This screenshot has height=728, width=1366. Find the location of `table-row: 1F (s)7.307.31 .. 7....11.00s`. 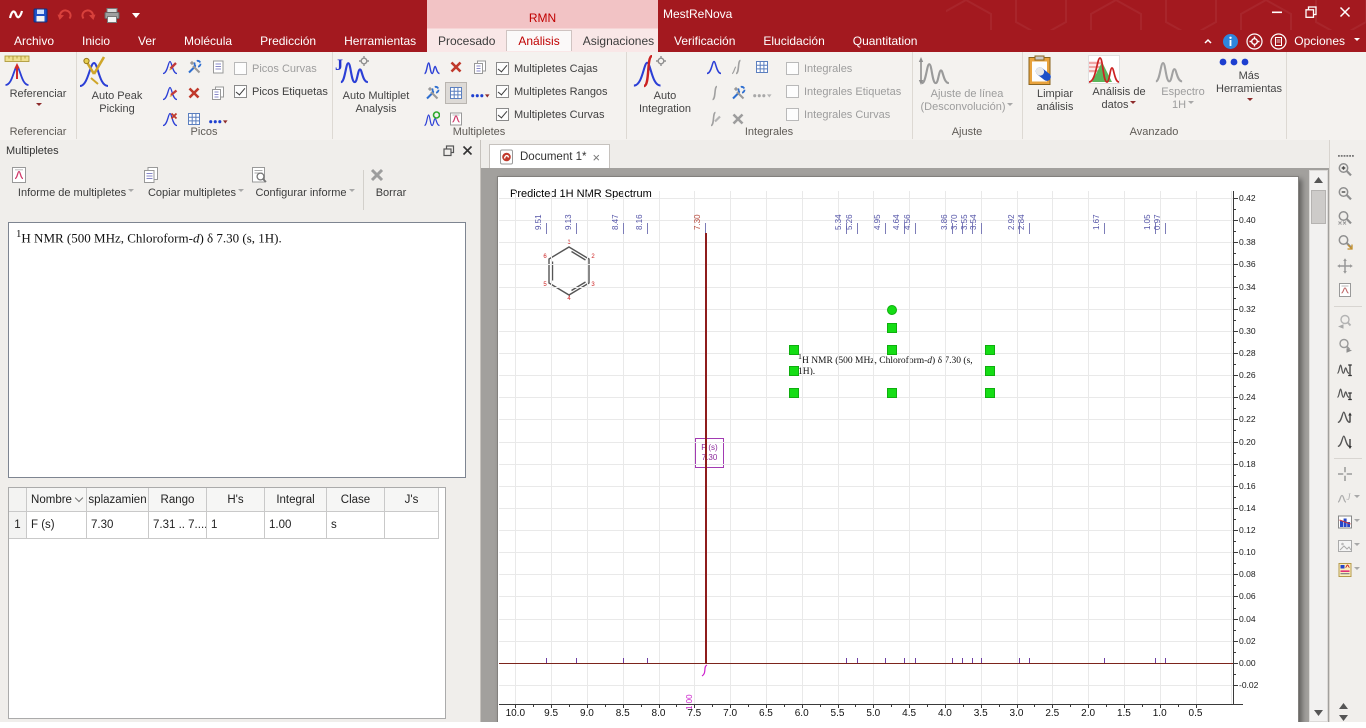

table-row: 1F (s)7.307.31 .. 7....11.00s is located at coordinates (227, 525).